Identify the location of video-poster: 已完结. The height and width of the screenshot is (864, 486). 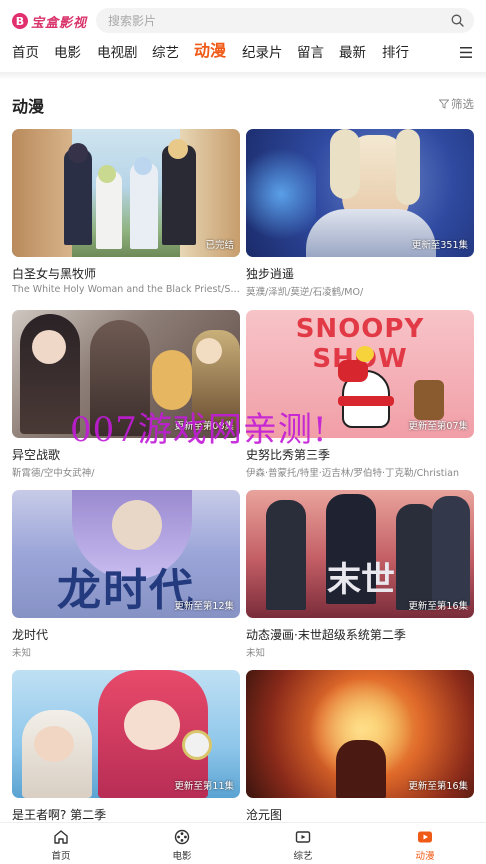
(126, 193).